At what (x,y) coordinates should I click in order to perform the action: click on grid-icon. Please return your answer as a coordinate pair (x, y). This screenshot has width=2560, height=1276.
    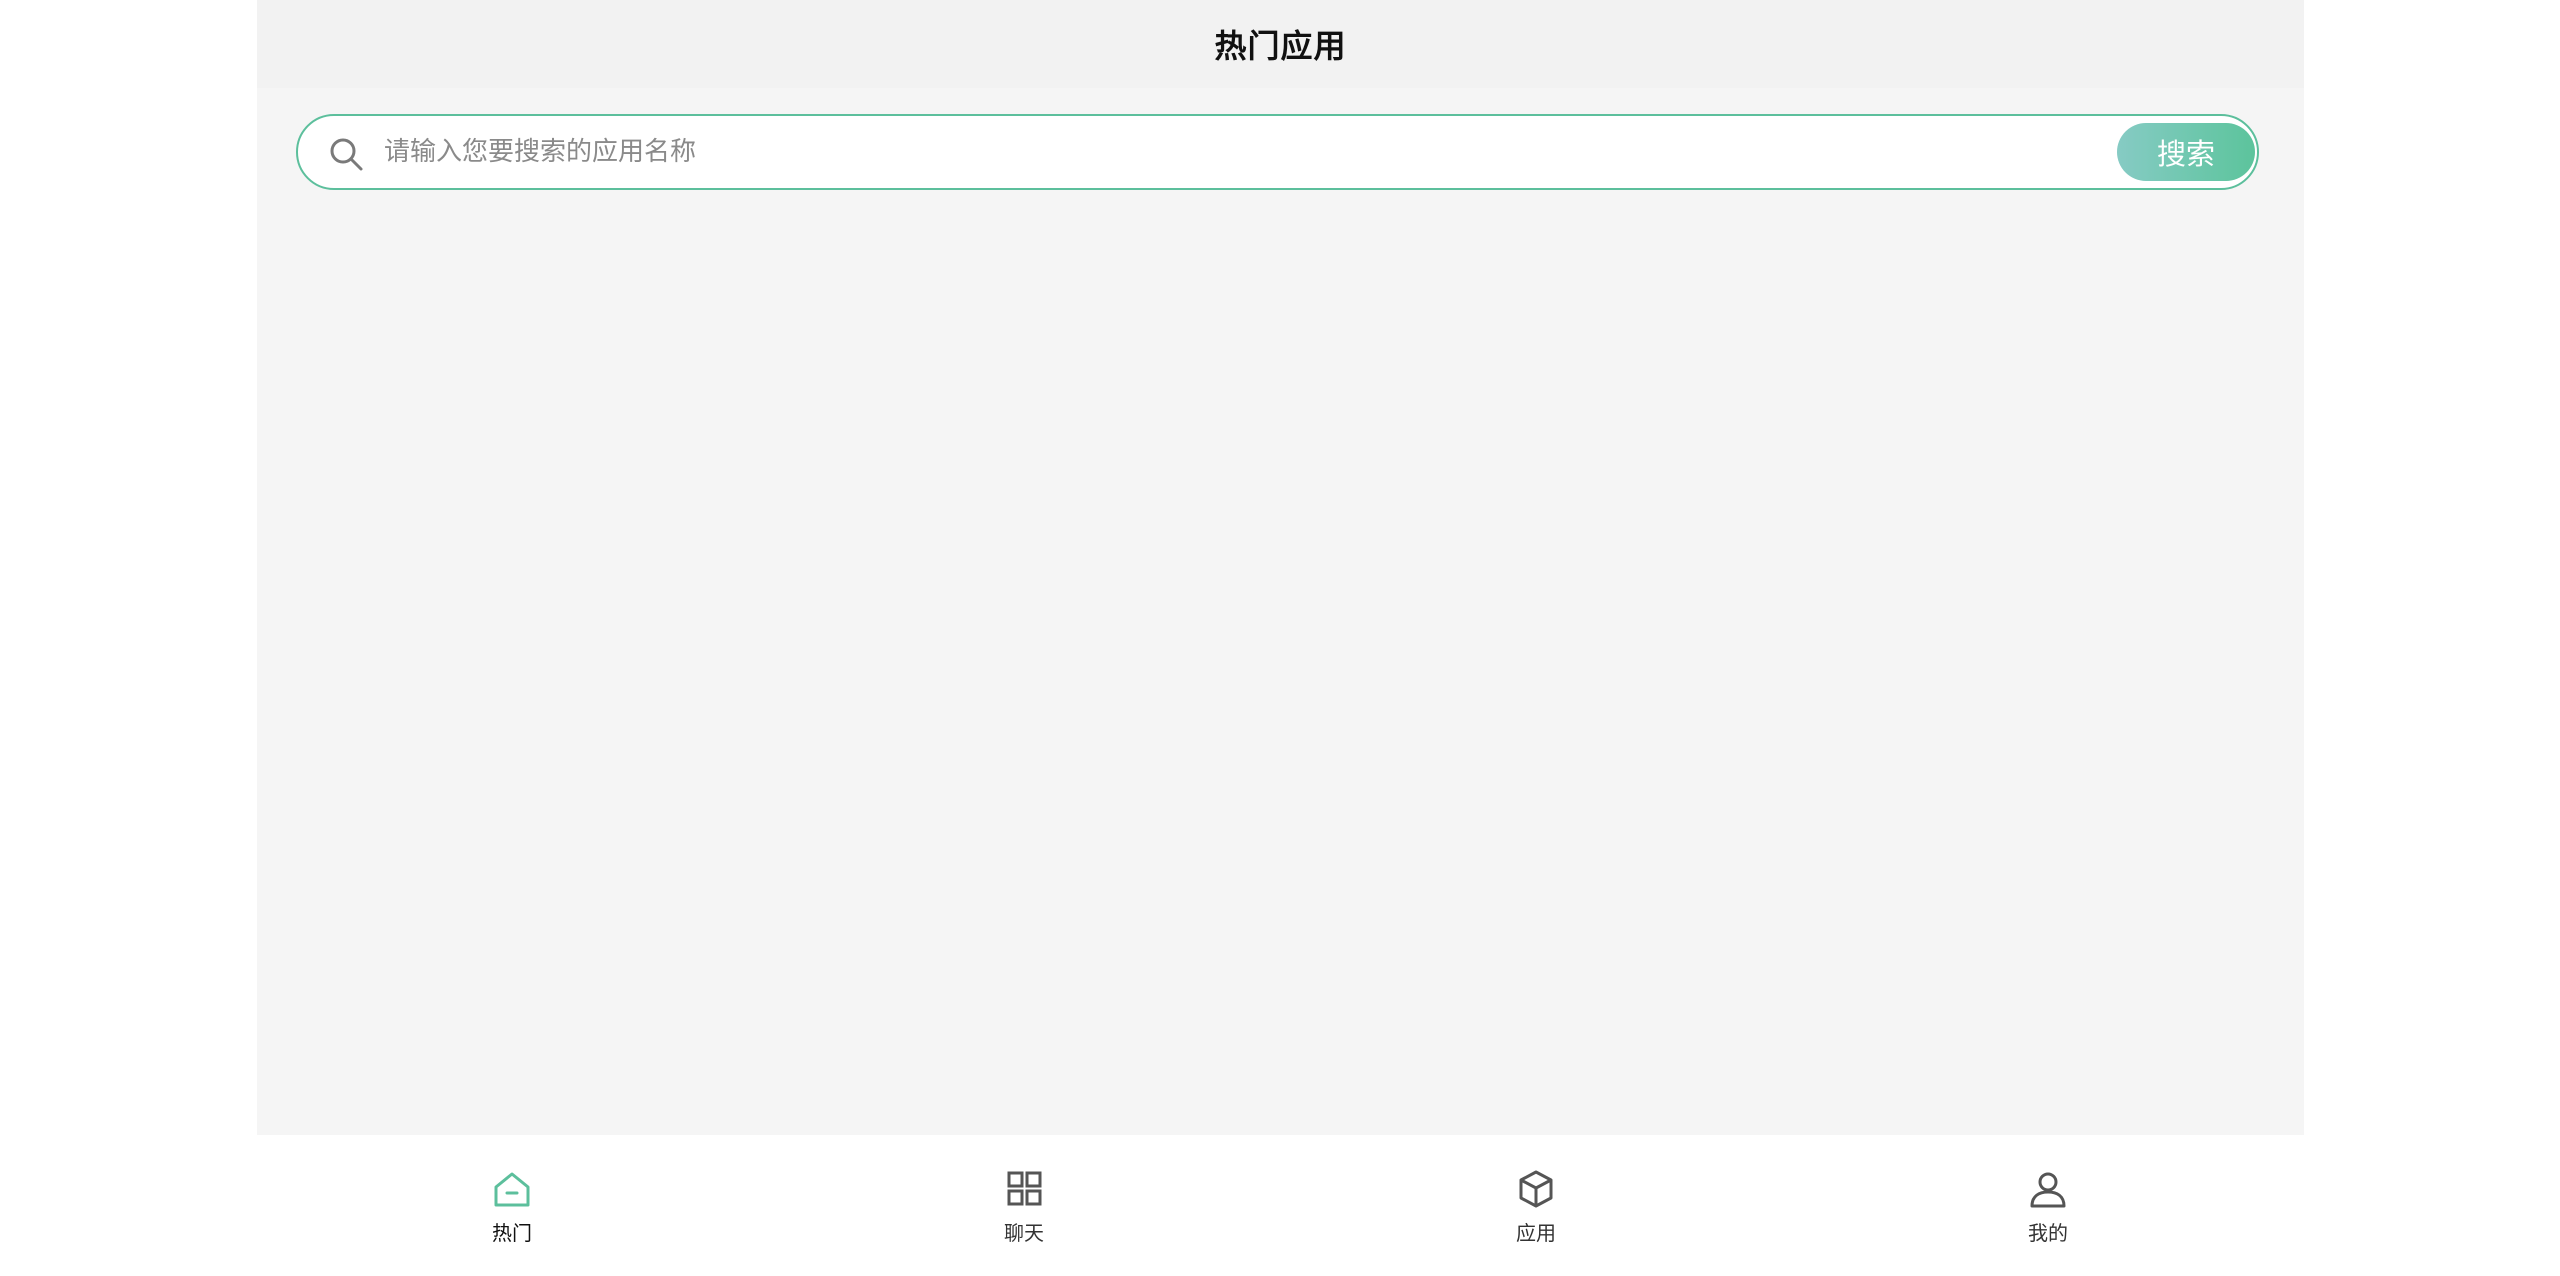
    Looking at the image, I should click on (1024, 1189).